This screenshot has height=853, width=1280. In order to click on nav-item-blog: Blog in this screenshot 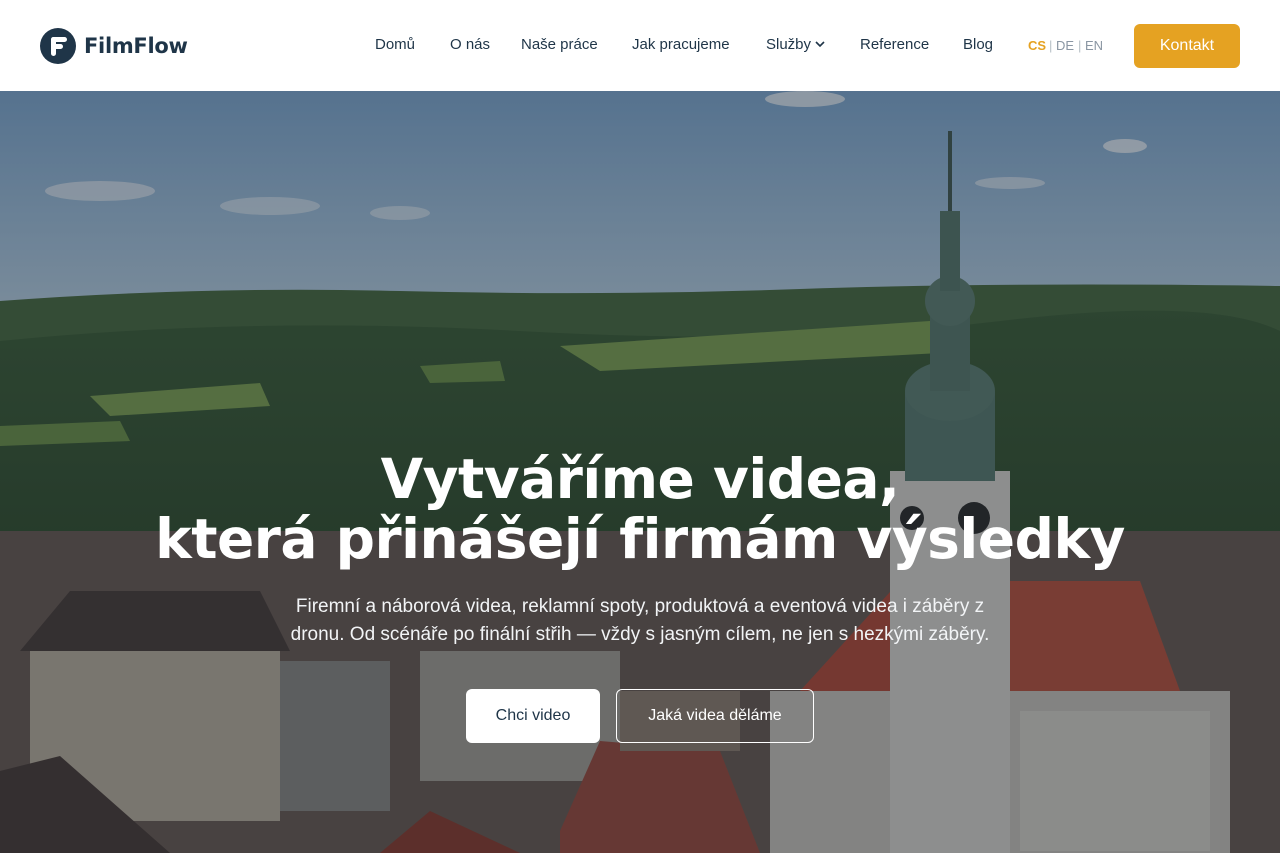, I will do `click(978, 44)`.